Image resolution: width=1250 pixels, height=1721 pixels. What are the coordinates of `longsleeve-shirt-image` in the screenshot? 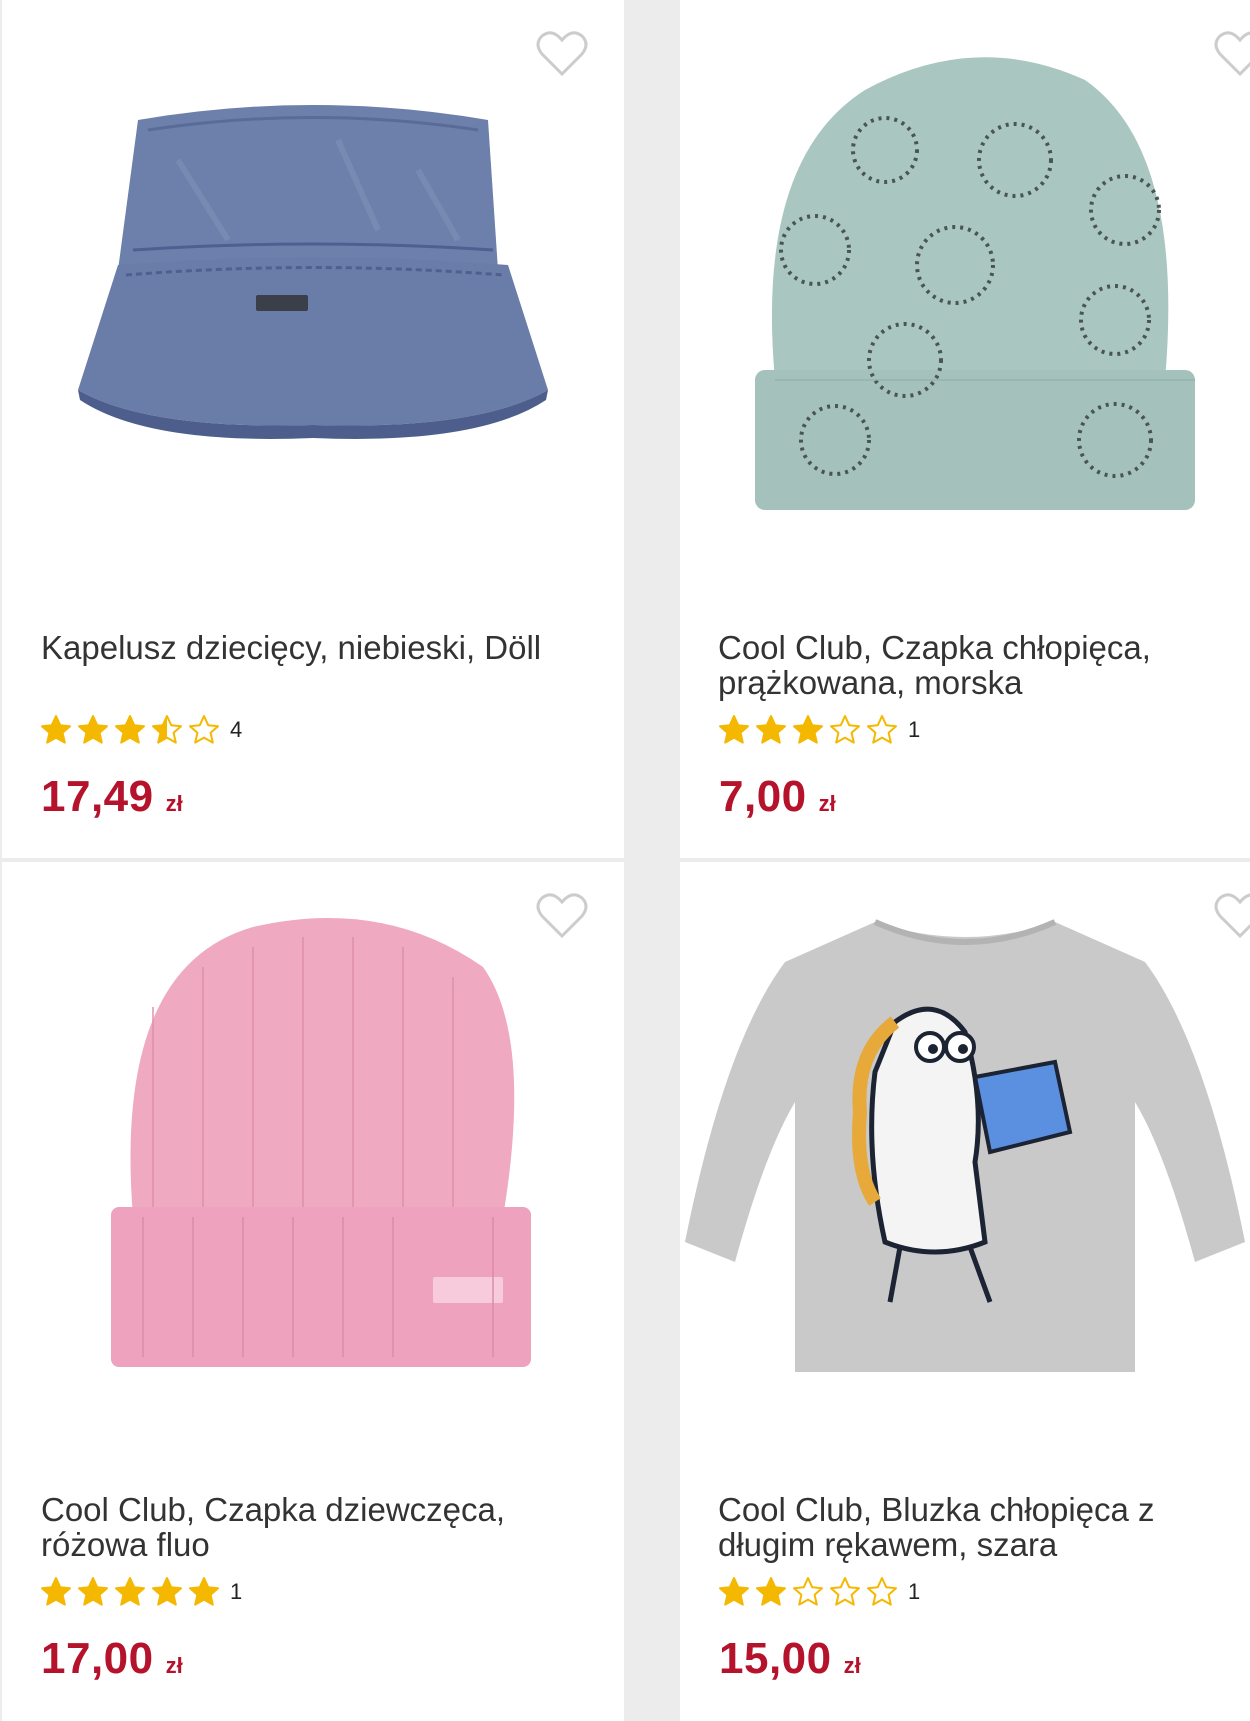 It's located at (965, 1145).